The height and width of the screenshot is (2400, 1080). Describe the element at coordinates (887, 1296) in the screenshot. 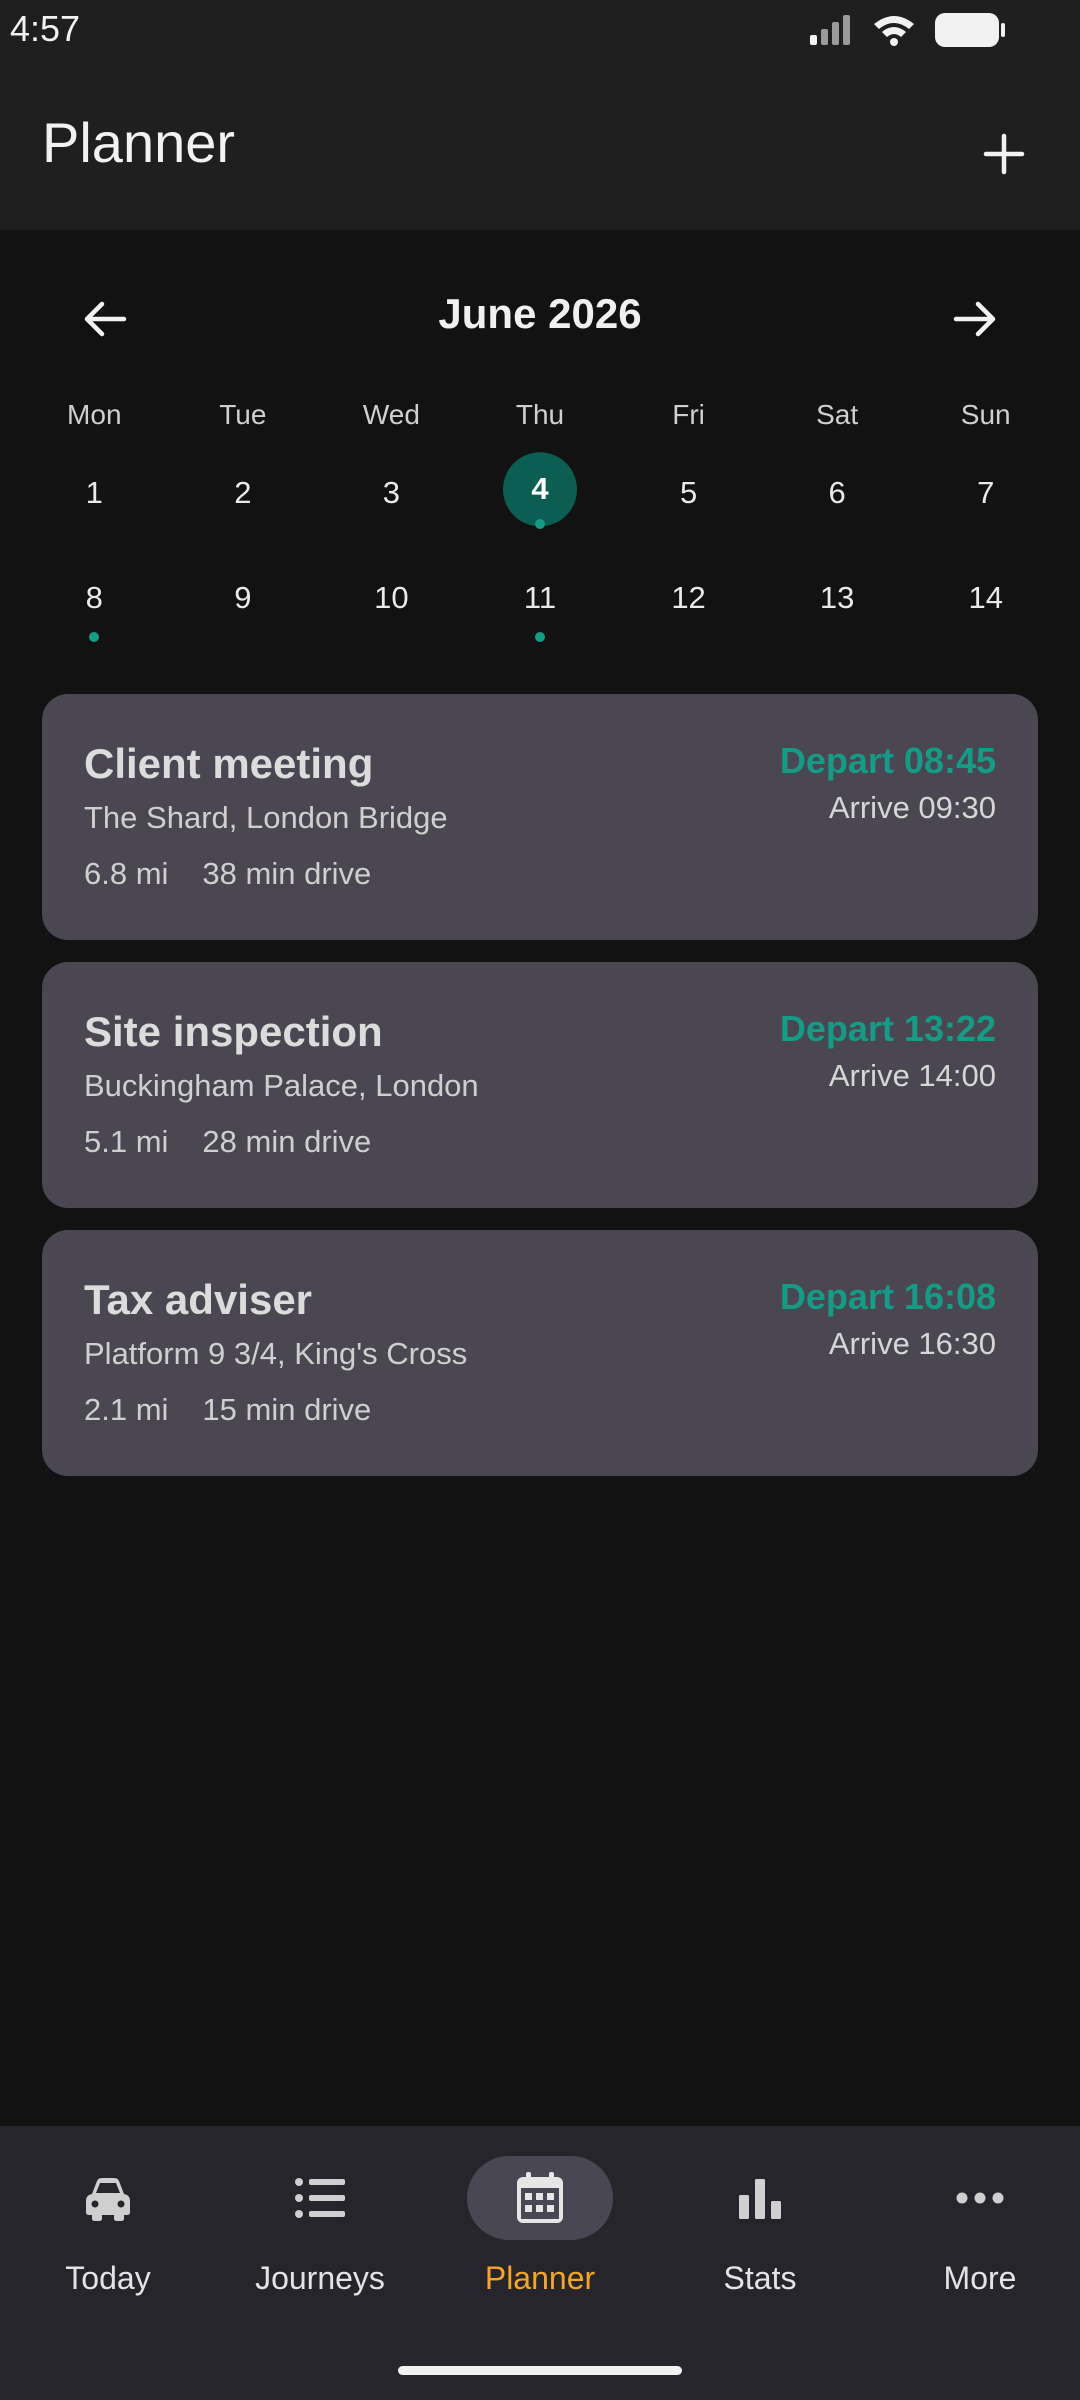

I see `journey-depart-time: Depart 16:08` at that location.